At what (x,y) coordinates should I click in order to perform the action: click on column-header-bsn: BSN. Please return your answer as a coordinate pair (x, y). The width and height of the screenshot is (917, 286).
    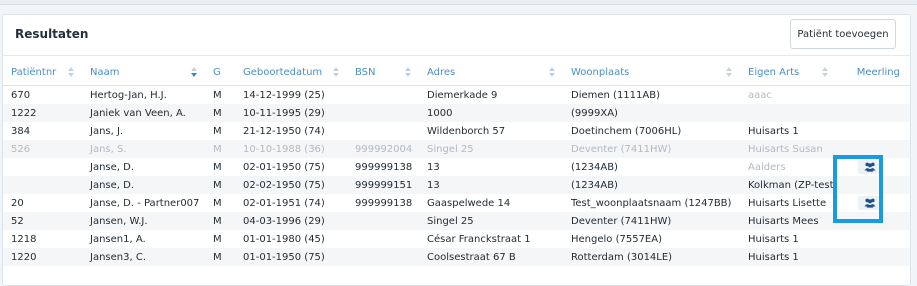
    Looking at the image, I should click on (383, 72).